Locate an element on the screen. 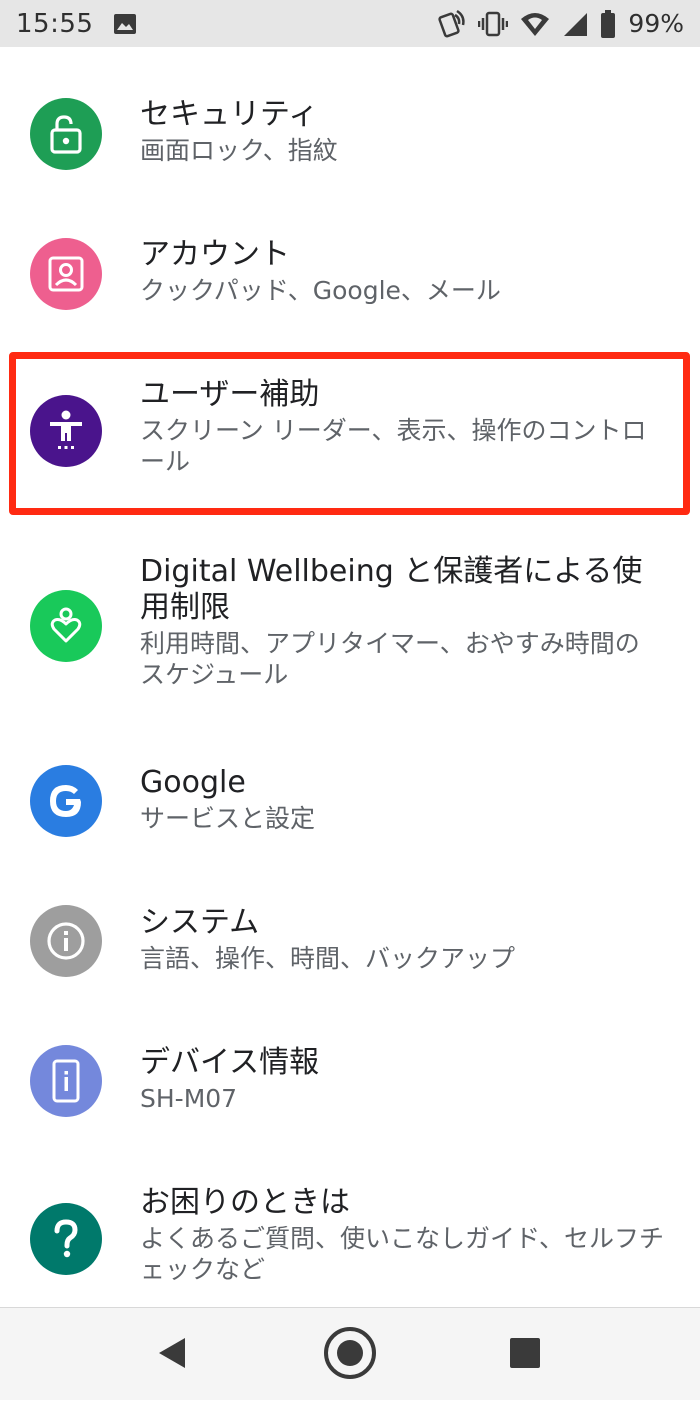 The height and width of the screenshot is (1401, 700). google-g-icon is located at coordinates (66, 801).